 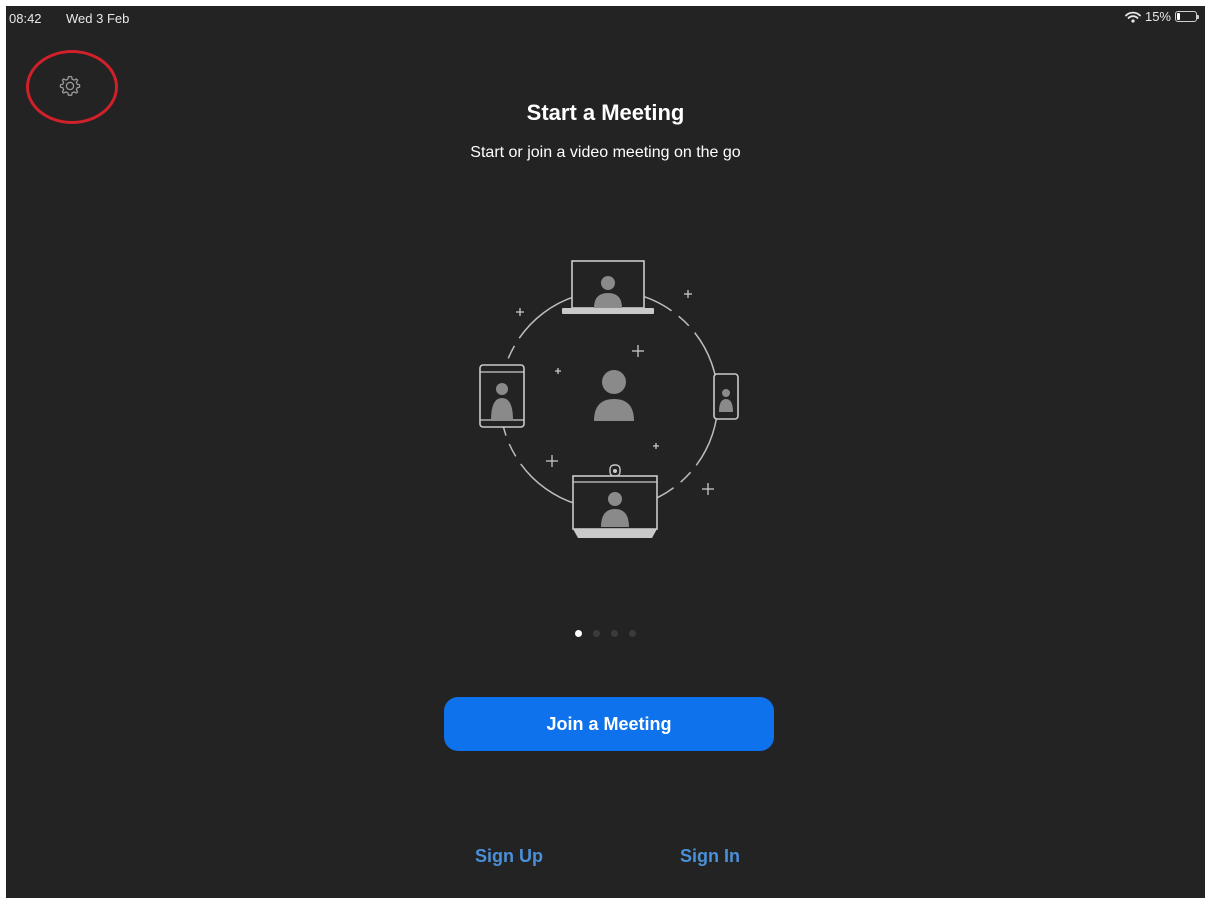 I want to click on room-system-icon, so click(x=615, y=501).